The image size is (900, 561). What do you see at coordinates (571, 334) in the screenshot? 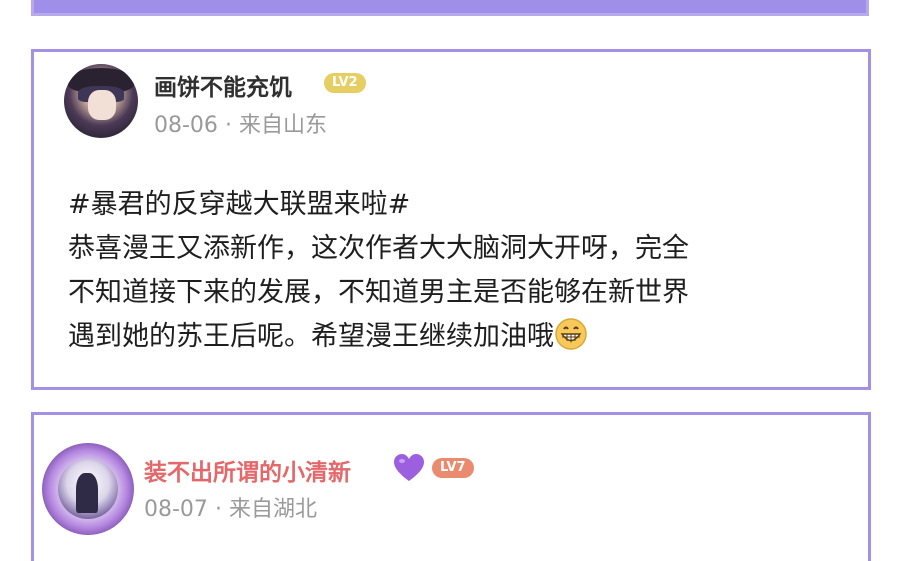
I see `grinning-face-emoji-icon` at bounding box center [571, 334].